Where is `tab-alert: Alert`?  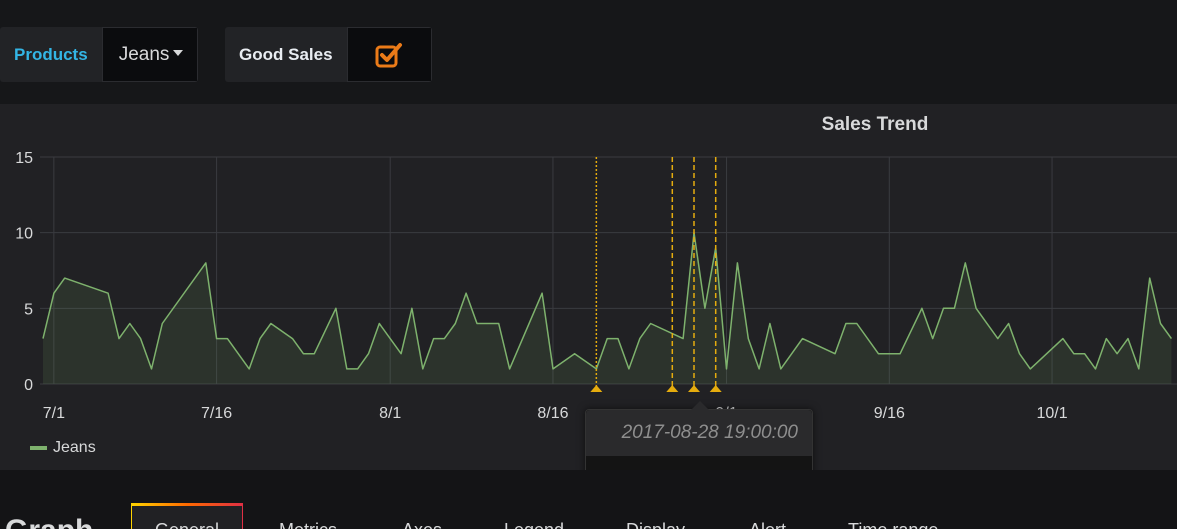
tab-alert: Alert is located at coordinates (767, 524).